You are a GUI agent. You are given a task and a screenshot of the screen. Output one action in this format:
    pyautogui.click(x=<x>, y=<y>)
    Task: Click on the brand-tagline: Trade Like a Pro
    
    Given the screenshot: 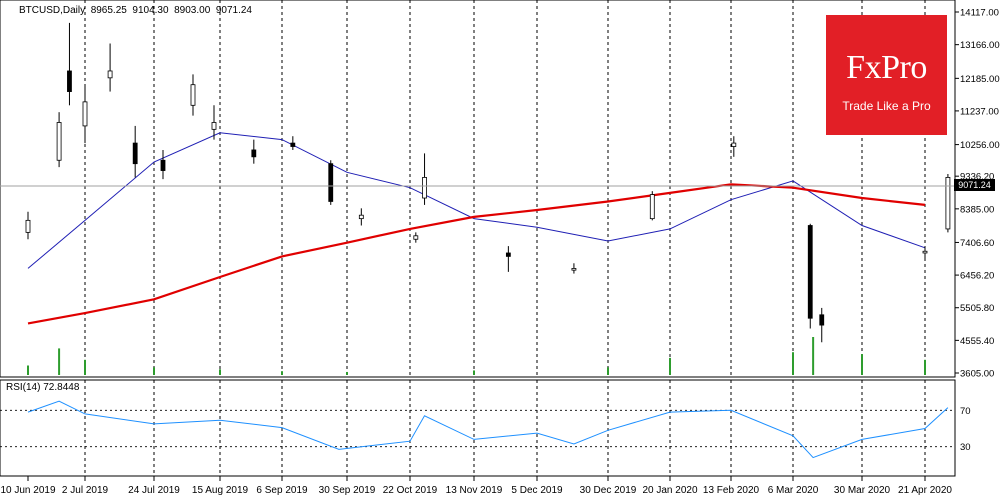 What is the action you would take?
    pyautogui.click(x=886, y=106)
    